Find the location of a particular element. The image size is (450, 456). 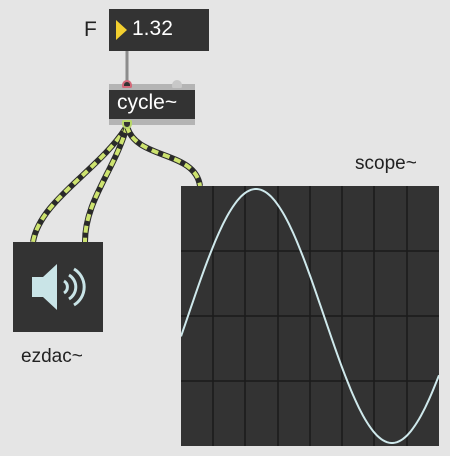

cycle-right-inlet is located at coordinates (177, 84).